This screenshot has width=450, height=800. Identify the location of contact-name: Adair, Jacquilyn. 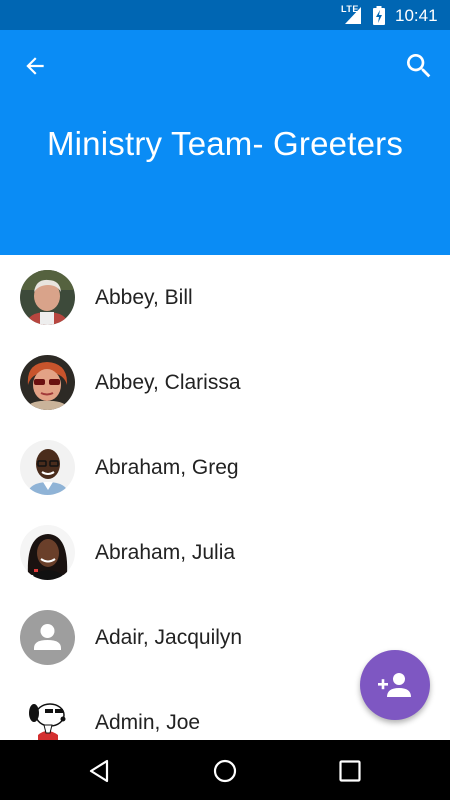
(169, 637).